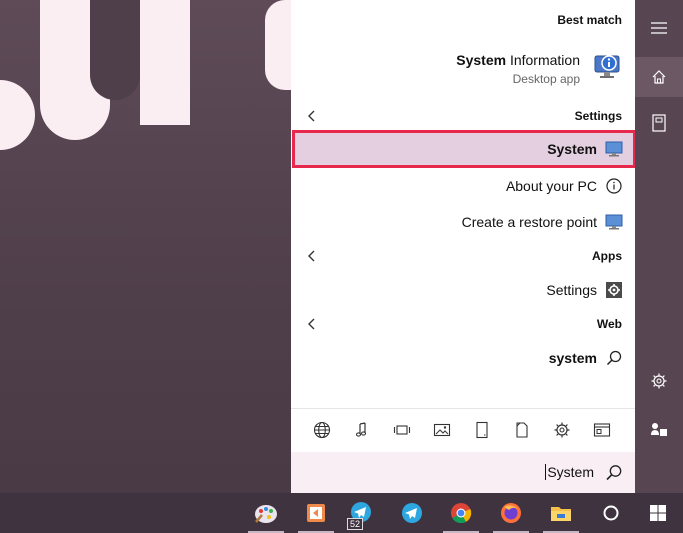 The height and width of the screenshot is (533, 683). I want to click on best-match-header: Best match, so click(589, 20).